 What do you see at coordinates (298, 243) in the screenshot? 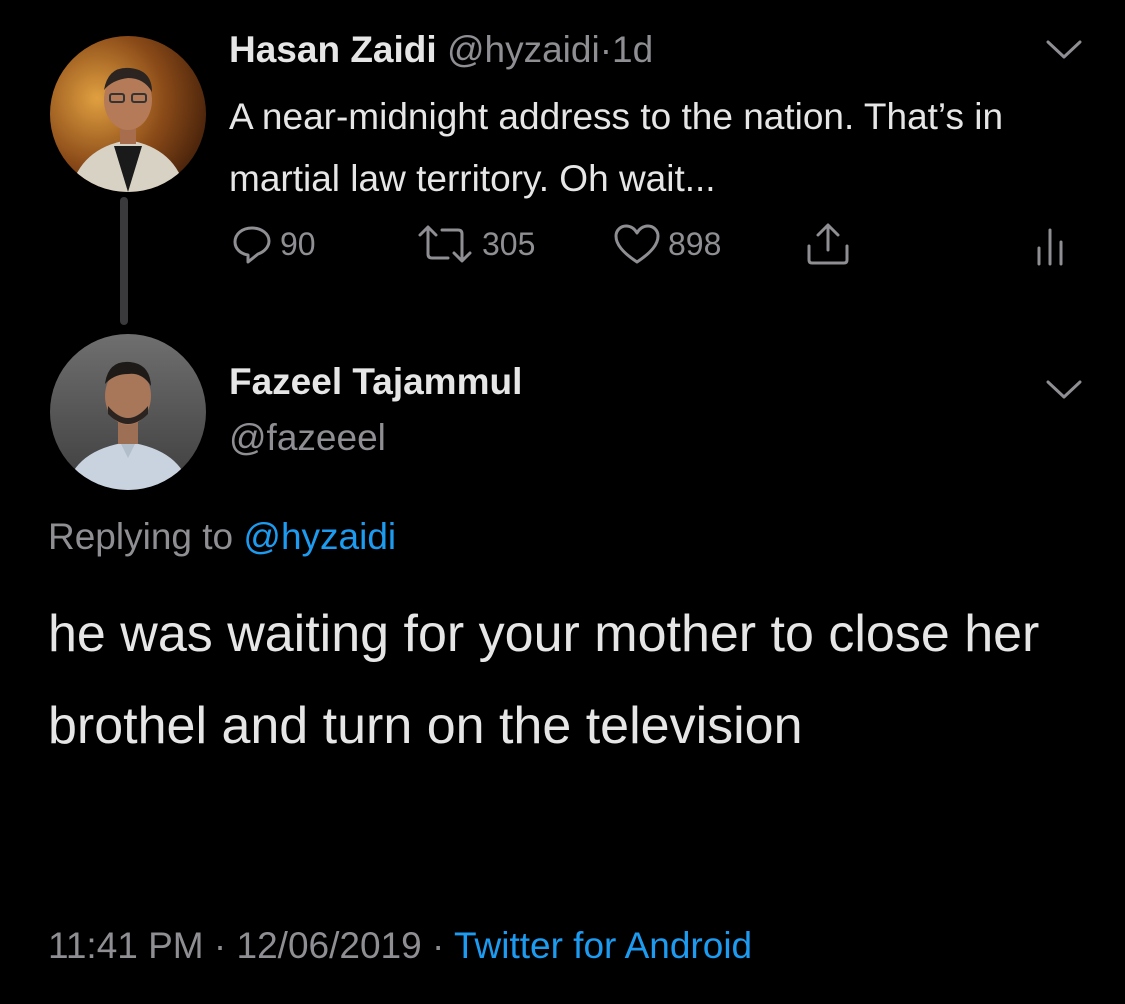
I see `reply-count: 90` at bounding box center [298, 243].